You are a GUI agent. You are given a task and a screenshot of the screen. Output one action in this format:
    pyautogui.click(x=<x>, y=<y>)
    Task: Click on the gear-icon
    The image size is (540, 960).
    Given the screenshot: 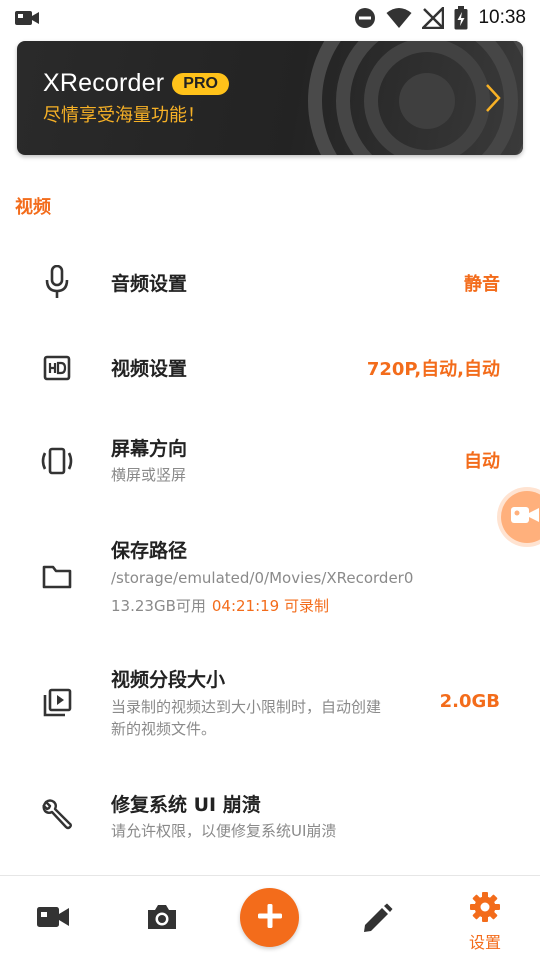 What is the action you would take?
    pyautogui.click(x=485, y=909)
    